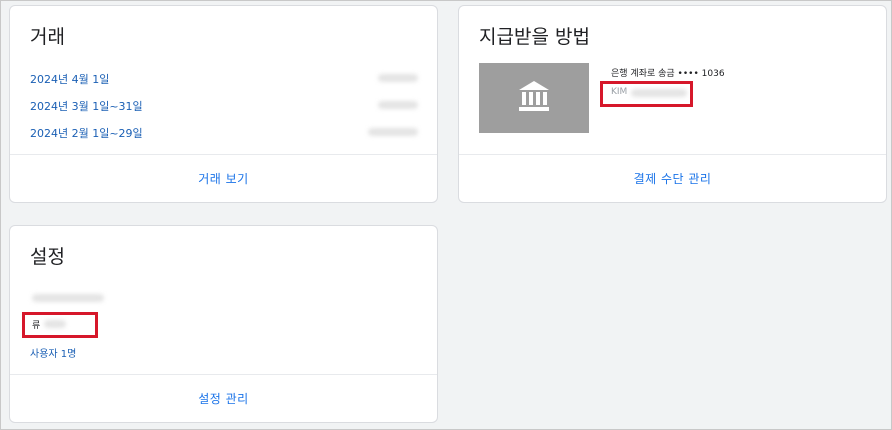 This screenshot has height=430, width=892. I want to click on payout-method-text: 은행 계좌로 송금 •••• 1036, so click(668, 74).